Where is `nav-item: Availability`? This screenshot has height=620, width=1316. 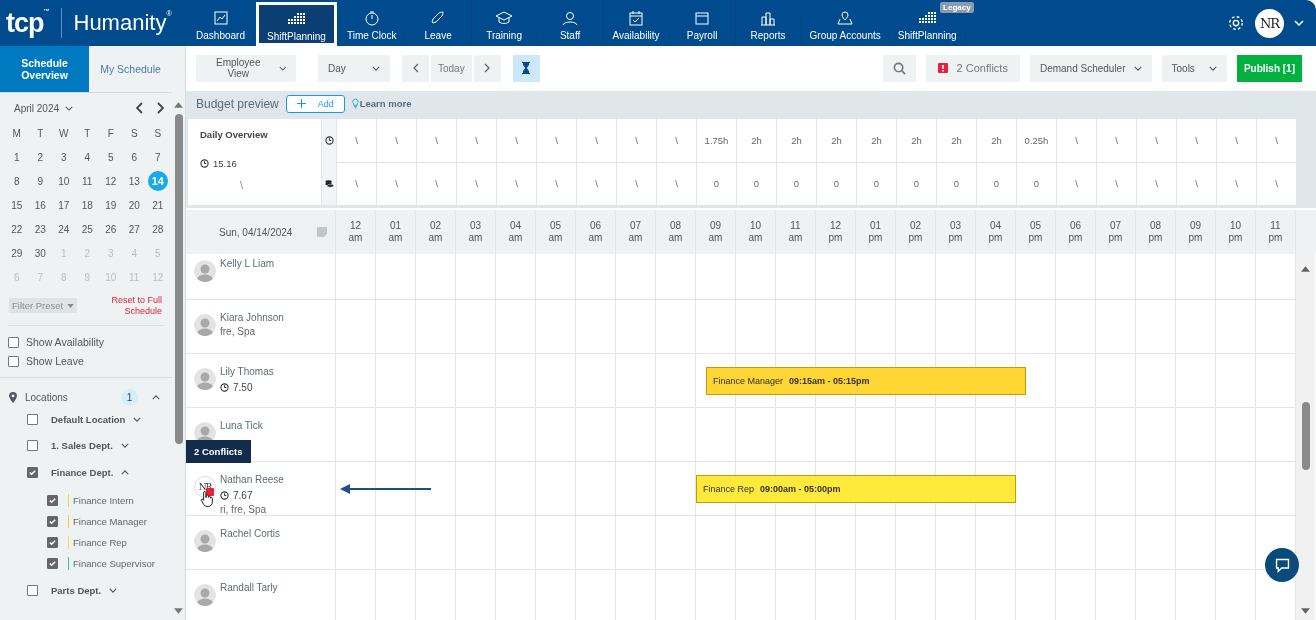
nav-item: Availability is located at coordinates (636, 23).